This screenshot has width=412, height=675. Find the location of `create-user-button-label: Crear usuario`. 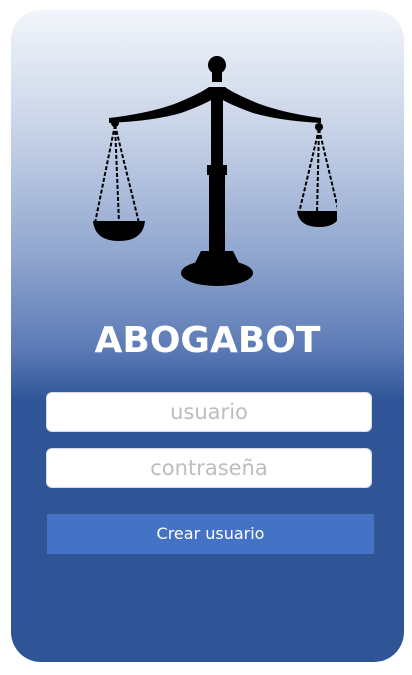

create-user-button-label: Crear usuario is located at coordinates (210, 533).